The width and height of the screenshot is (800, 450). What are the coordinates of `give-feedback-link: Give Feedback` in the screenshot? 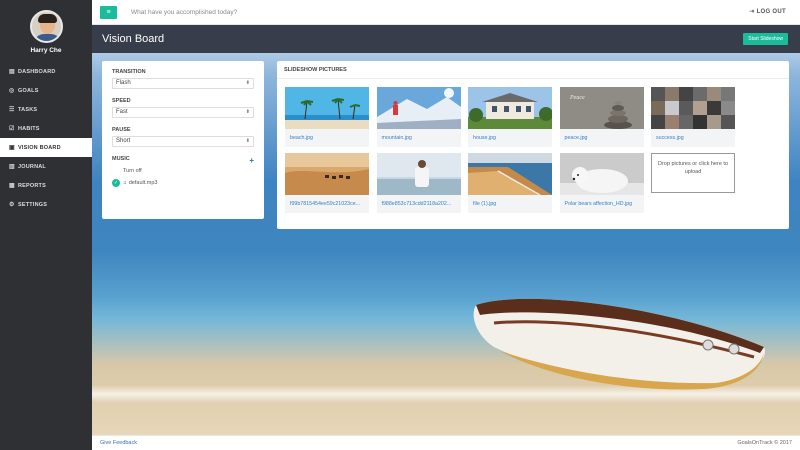 It's located at (118, 443).